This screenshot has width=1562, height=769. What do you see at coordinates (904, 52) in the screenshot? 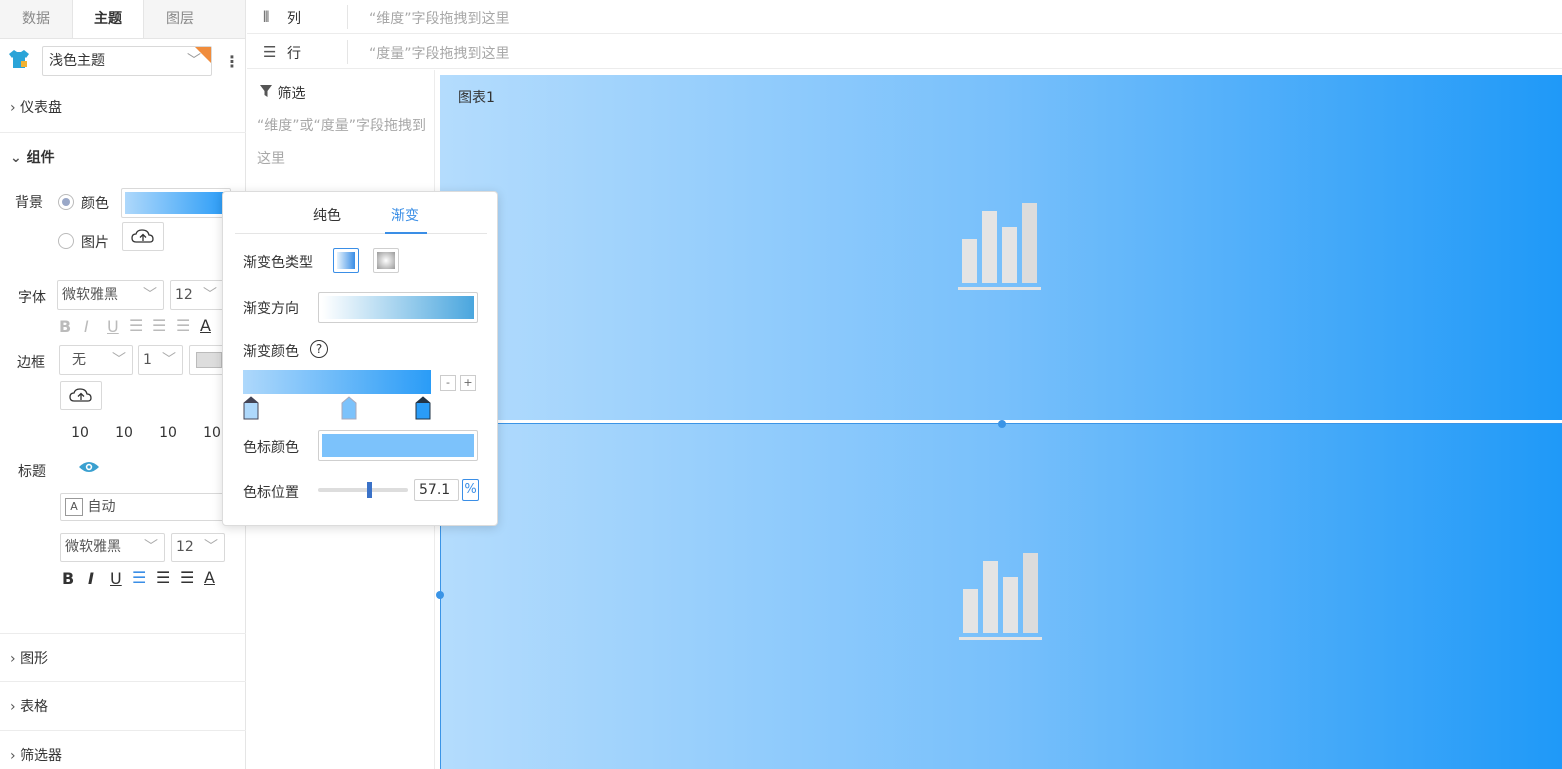
I see `rows-shelf: ☰ 行 “度量”字段拖拽到这里` at bounding box center [904, 52].